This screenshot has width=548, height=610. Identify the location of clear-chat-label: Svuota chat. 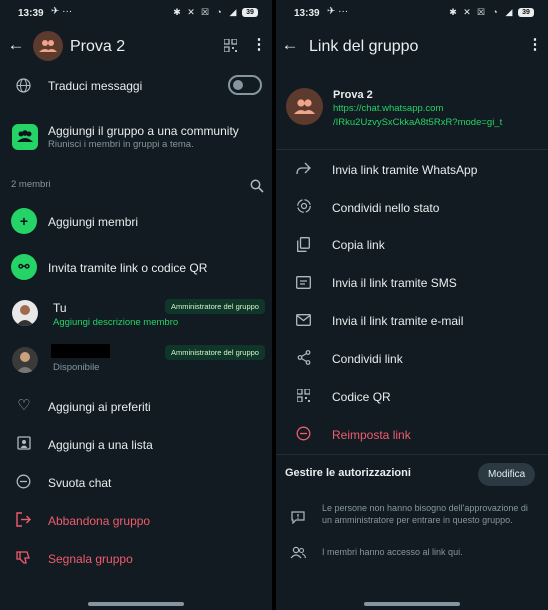
(80, 483).